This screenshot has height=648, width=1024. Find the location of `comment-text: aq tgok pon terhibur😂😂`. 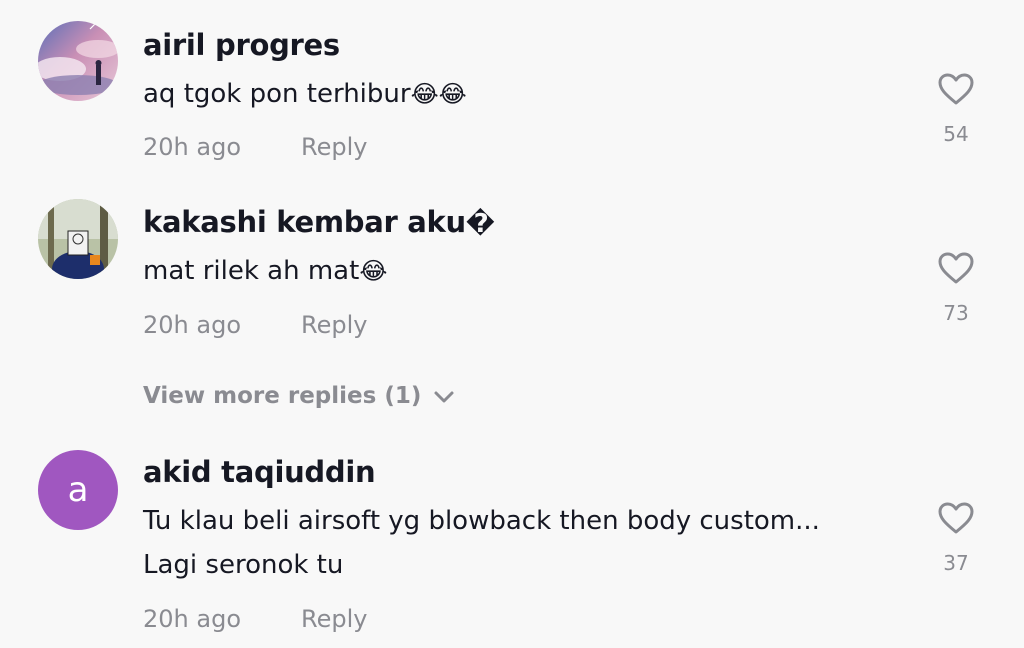

comment-text: aq tgok pon terhibur😂😂 is located at coordinates (305, 94).